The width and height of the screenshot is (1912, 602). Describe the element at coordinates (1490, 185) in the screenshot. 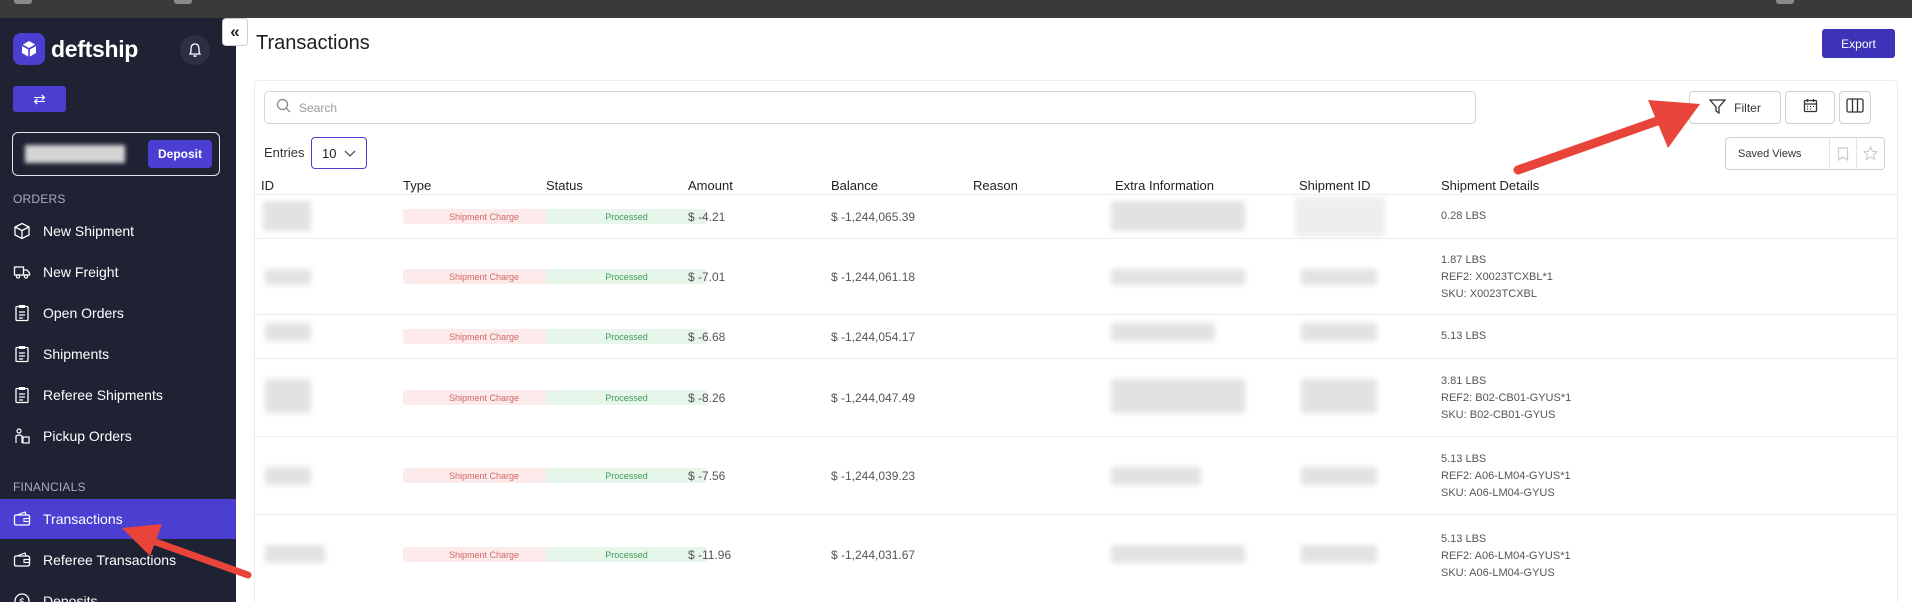

I see `column-header-shipment-details: Shipment Details` at that location.